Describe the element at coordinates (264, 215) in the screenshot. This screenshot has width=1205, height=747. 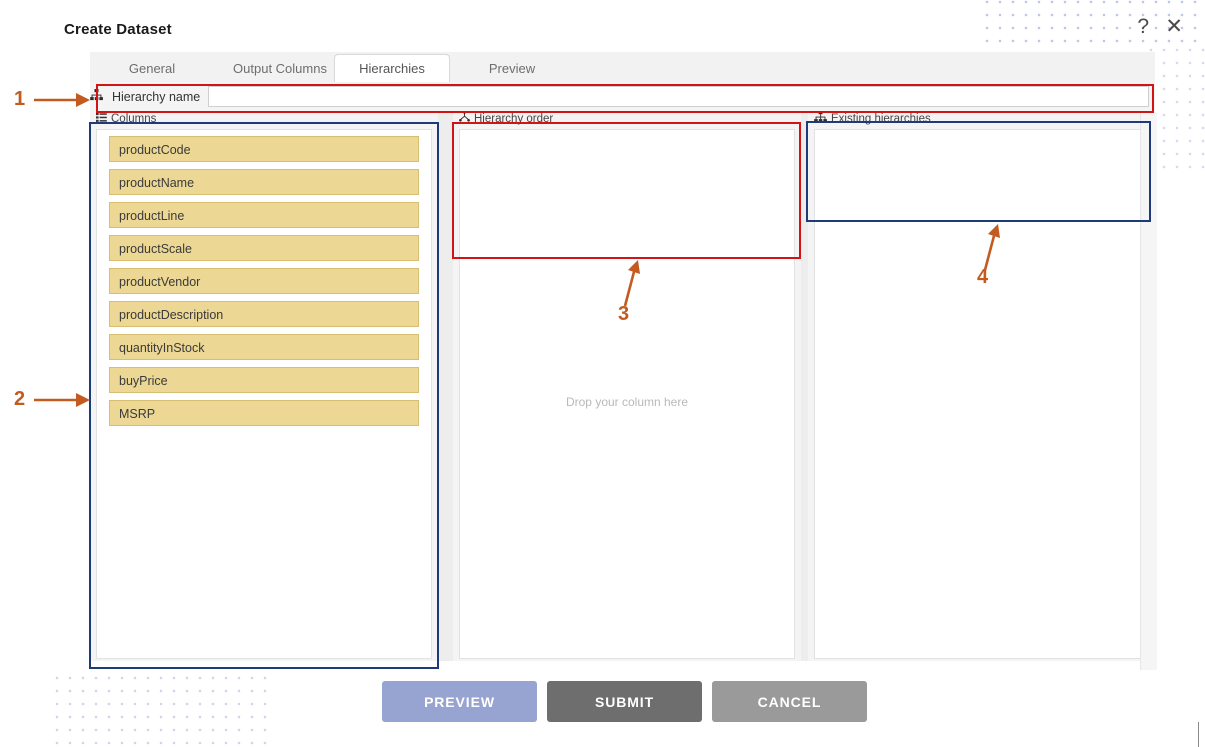
I see `column-chip: productLine` at that location.